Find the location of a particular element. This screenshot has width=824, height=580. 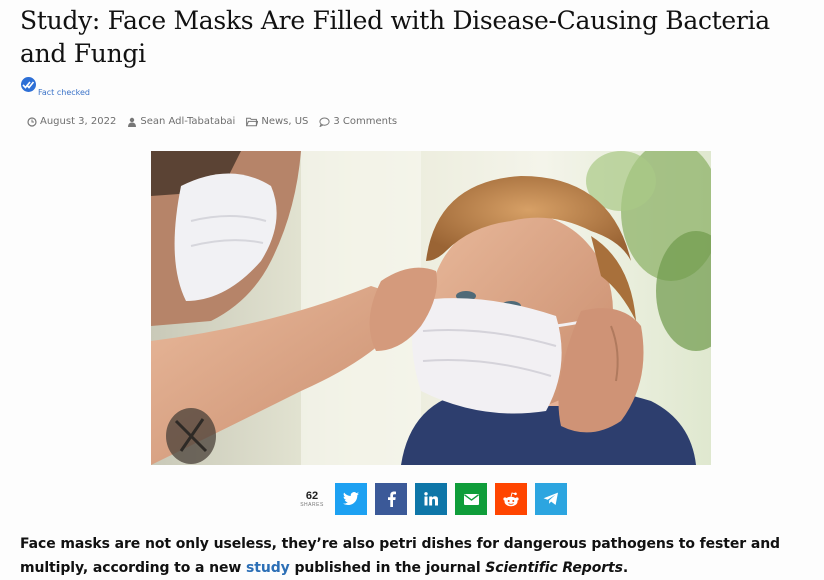

facebook-icon is located at coordinates (391, 499).